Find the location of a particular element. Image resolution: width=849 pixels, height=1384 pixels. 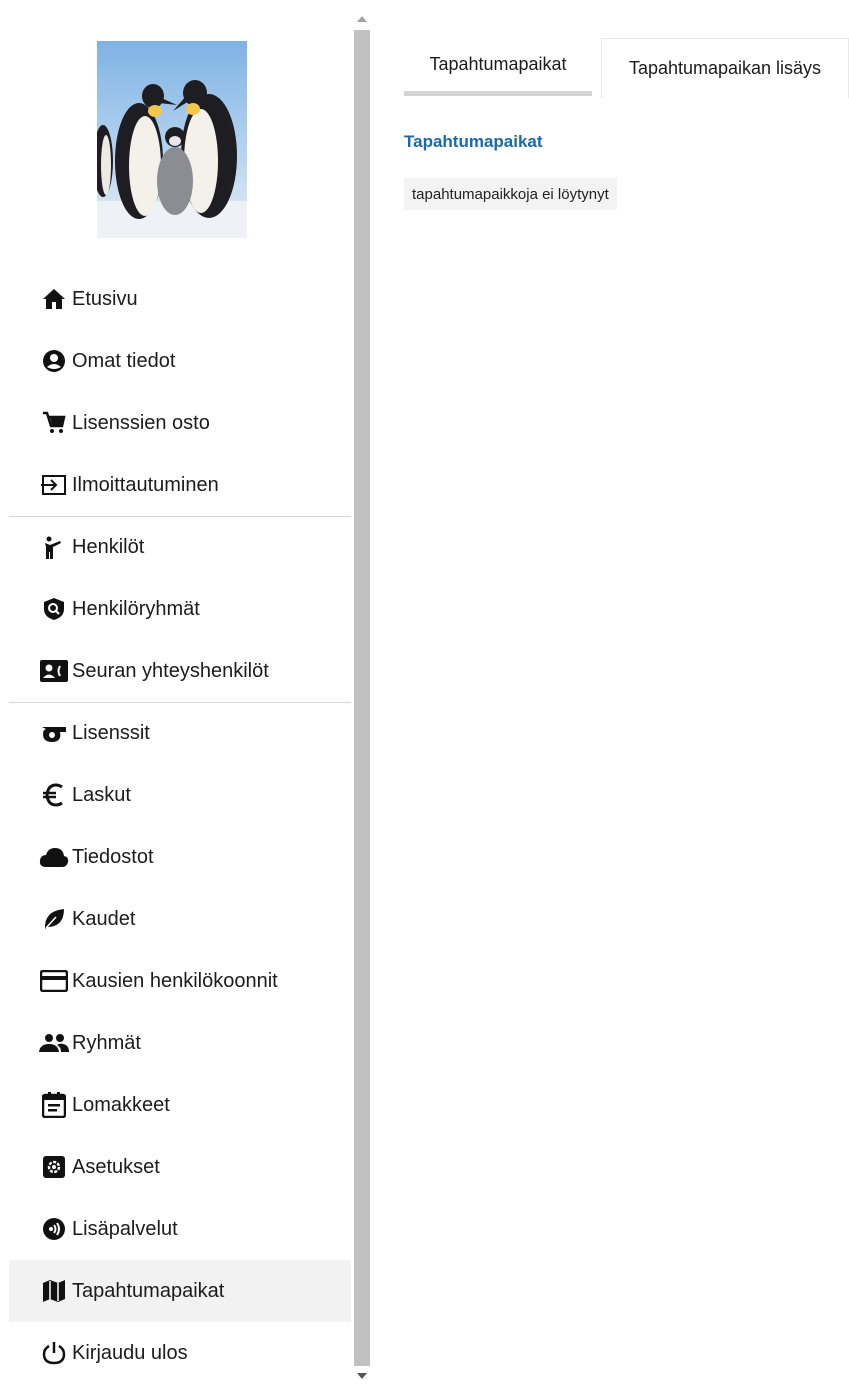

sidebar-item-lisenssien-osto: Lisenssien osto is located at coordinates (180, 423).